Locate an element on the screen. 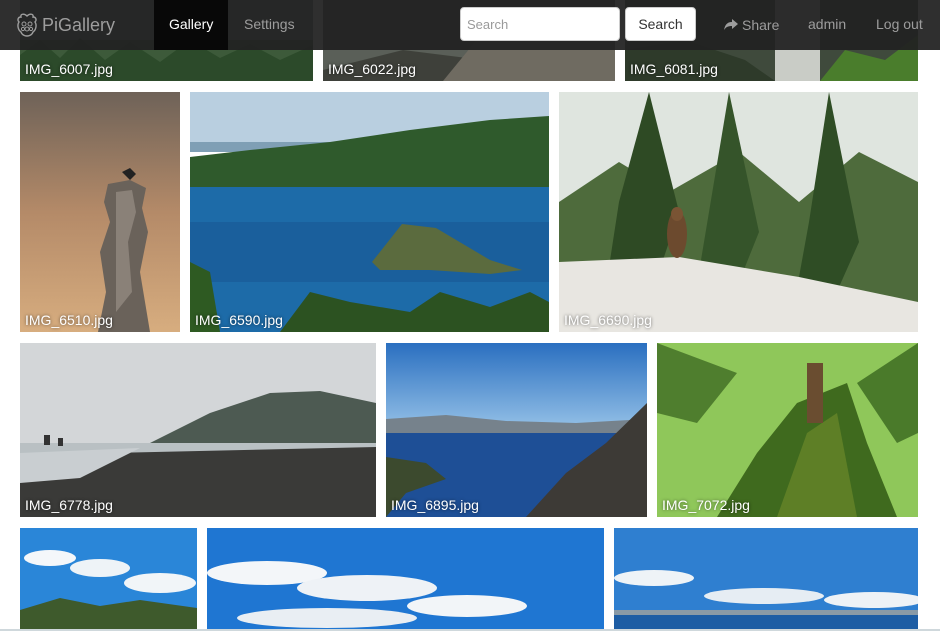 This screenshot has height=631, width=940. tab-gallery: Gallery is located at coordinates (191, 25).